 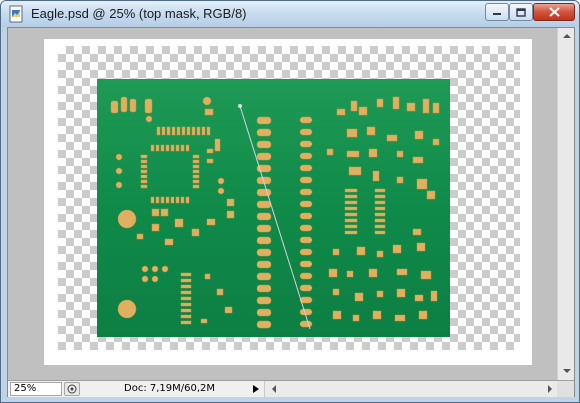 I want to click on close-button, so click(x=554, y=12).